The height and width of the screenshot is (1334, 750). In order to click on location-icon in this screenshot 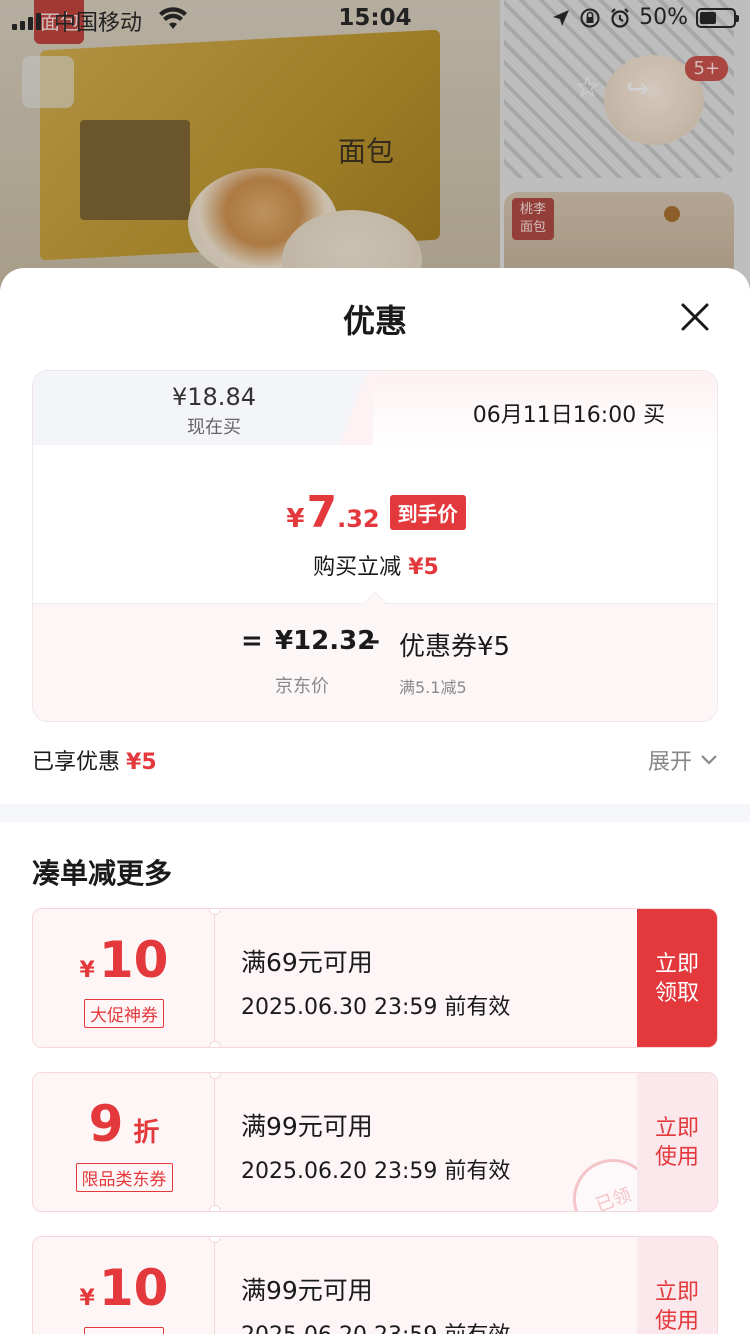, I will do `click(561, 17)`.